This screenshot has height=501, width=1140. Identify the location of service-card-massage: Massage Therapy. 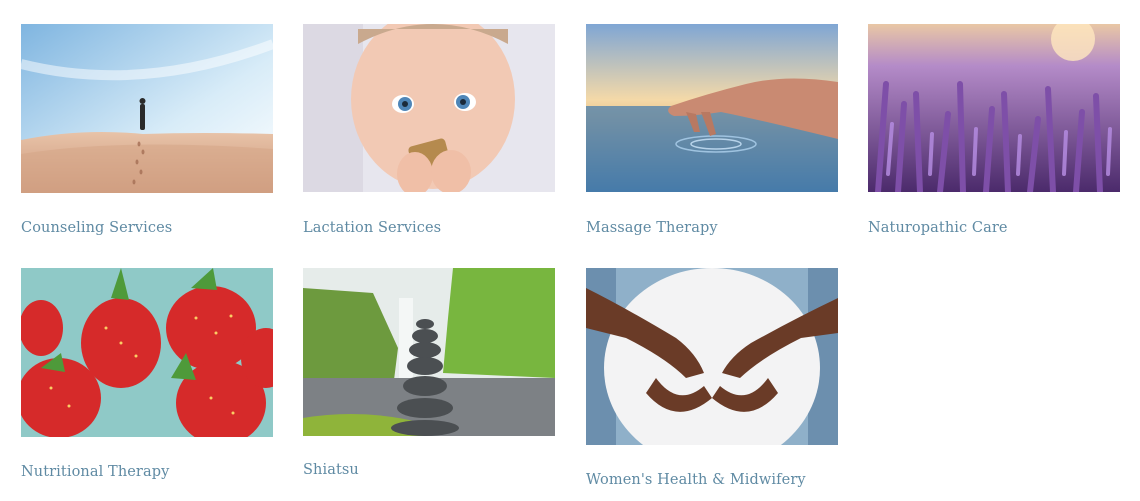
(712, 134).